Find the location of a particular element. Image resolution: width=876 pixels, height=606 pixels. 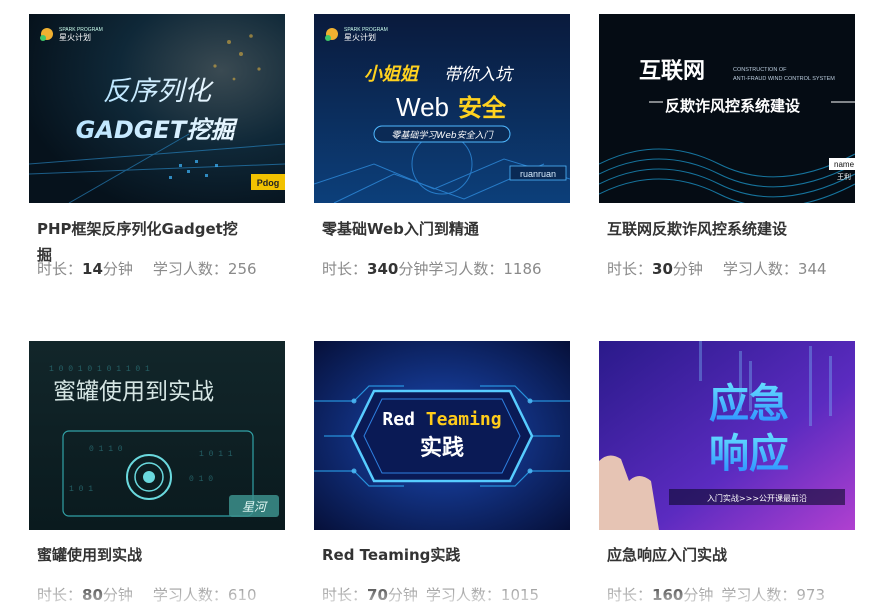

course-duration: 30 is located at coordinates (662, 269).